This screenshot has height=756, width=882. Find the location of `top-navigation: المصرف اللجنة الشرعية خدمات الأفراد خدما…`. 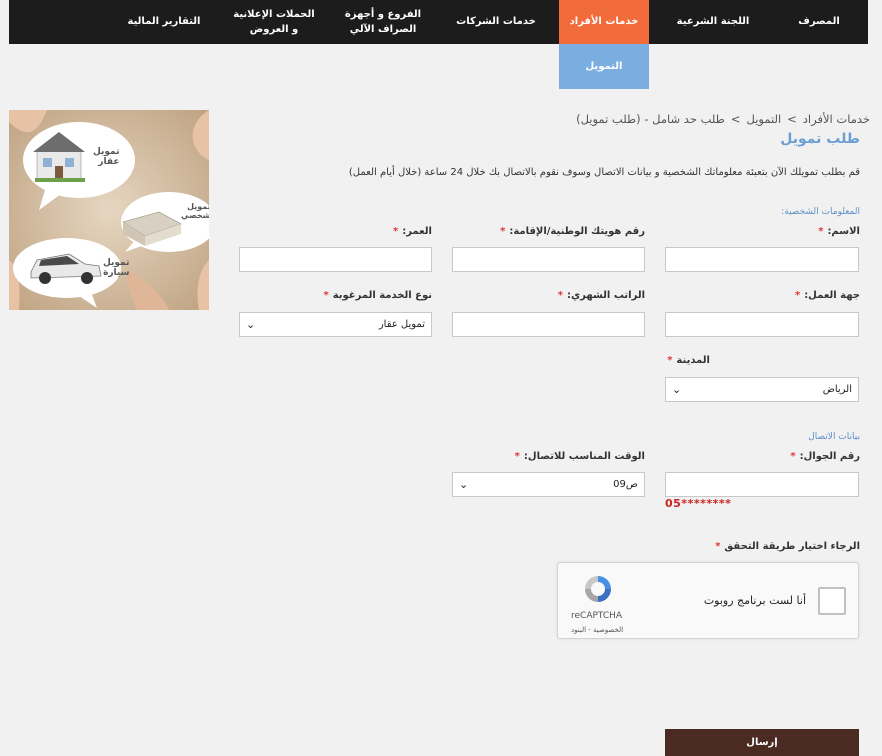

top-navigation: المصرف اللجنة الشرعية خدمات الأفراد خدما… is located at coordinates (438, 22).